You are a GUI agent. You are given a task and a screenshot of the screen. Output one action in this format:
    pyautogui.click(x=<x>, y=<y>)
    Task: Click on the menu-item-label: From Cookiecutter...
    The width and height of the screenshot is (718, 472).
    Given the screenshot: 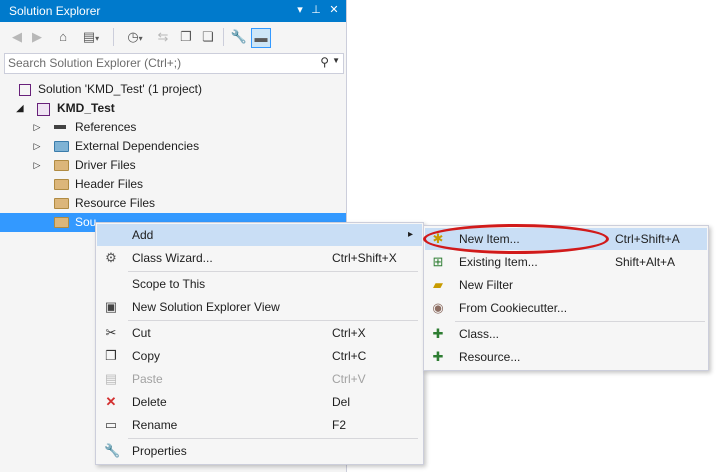 What is the action you would take?
    pyautogui.click(x=513, y=308)
    